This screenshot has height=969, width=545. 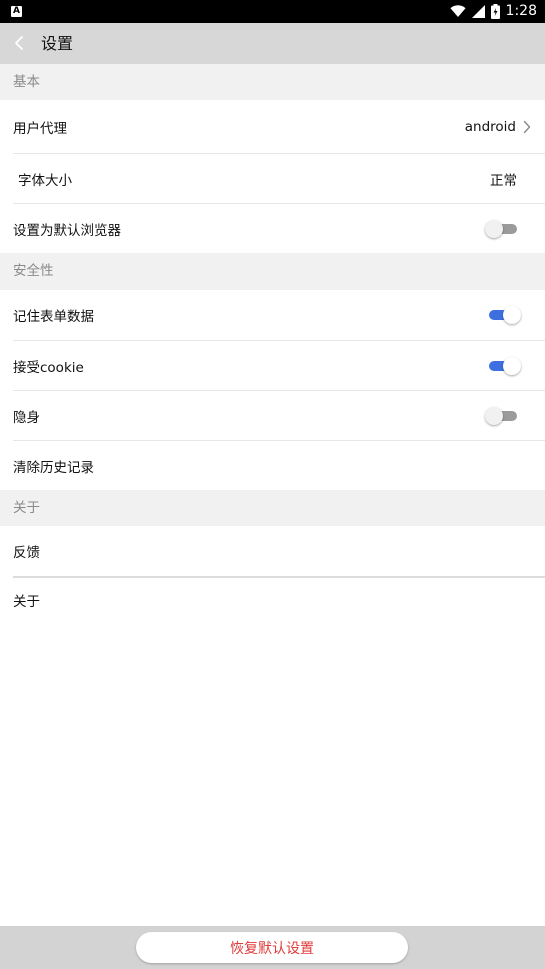 I want to click on setting-row-font-size: 字体大小 正常, so click(x=272, y=178).